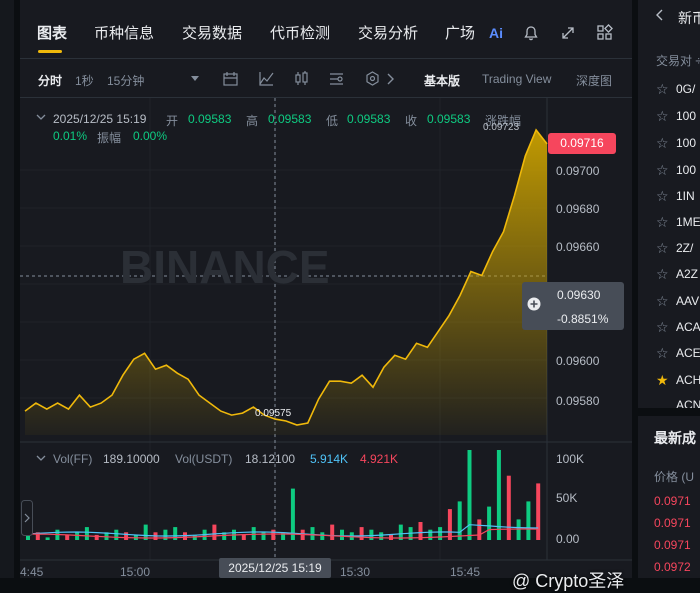 The width and height of the screenshot is (700, 593). Describe the element at coordinates (578, 401) in the screenshot. I see `price-tick: 0.09580` at that location.